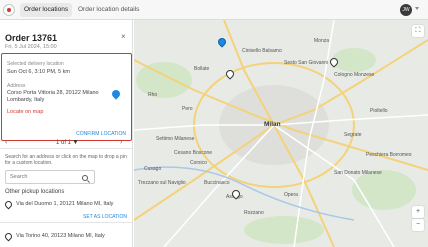 This screenshot has height=247, width=428. What do you see at coordinates (9, 10) in the screenshot?
I see `app-logo-icon` at bounding box center [9, 10].